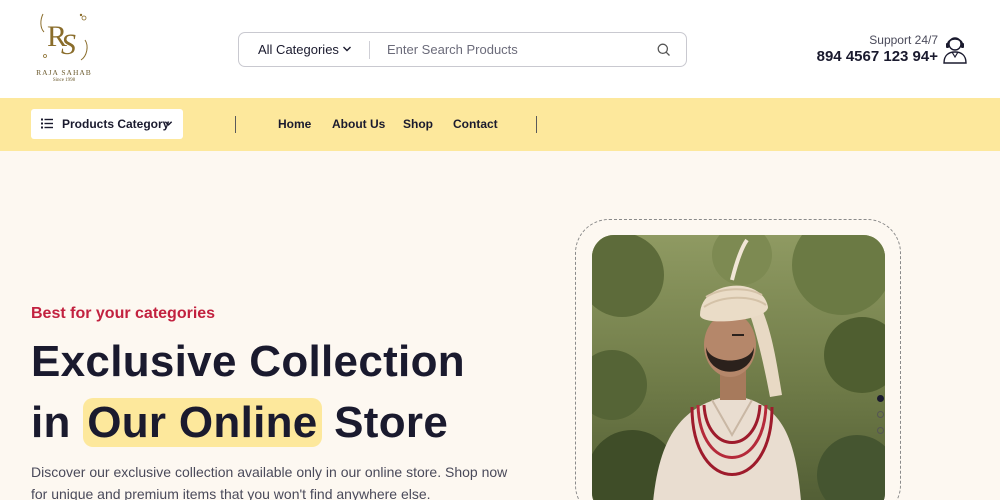 The height and width of the screenshot is (500, 1000). What do you see at coordinates (248, 361) in the screenshot?
I see `hero-title-line-1: Exclusive Collection` at bounding box center [248, 361].